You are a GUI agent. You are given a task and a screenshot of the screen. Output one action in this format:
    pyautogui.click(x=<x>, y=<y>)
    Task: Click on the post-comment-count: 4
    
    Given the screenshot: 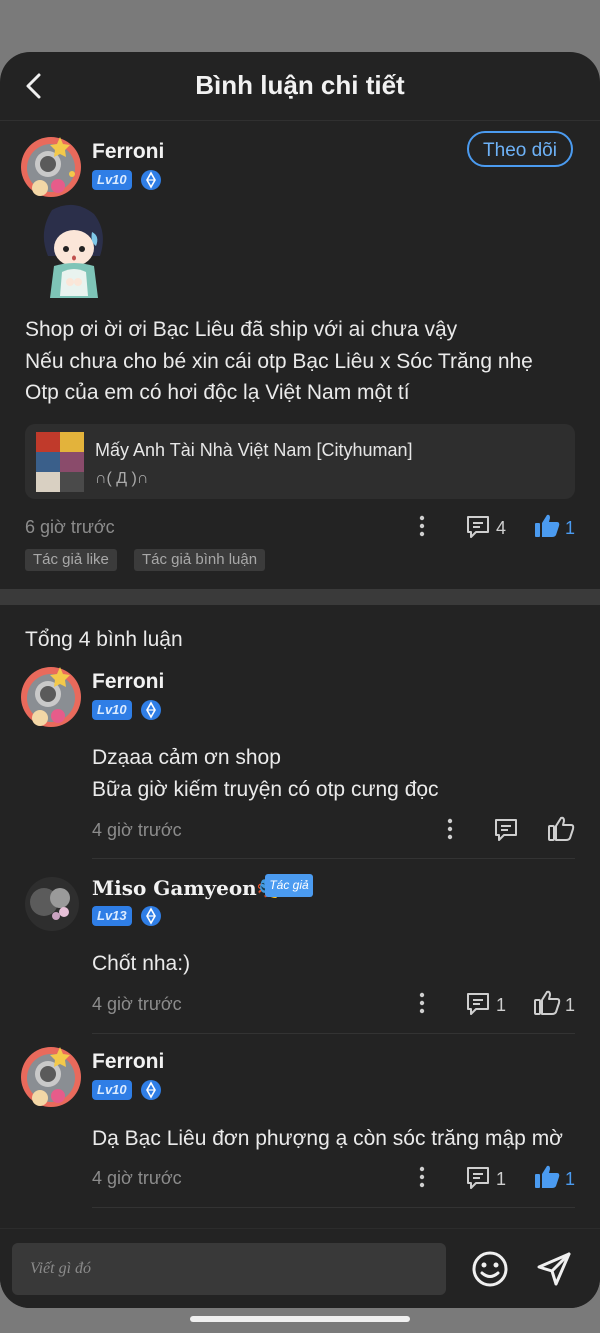 What is the action you would take?
    pyautogui.click(x=501, y=528)
    